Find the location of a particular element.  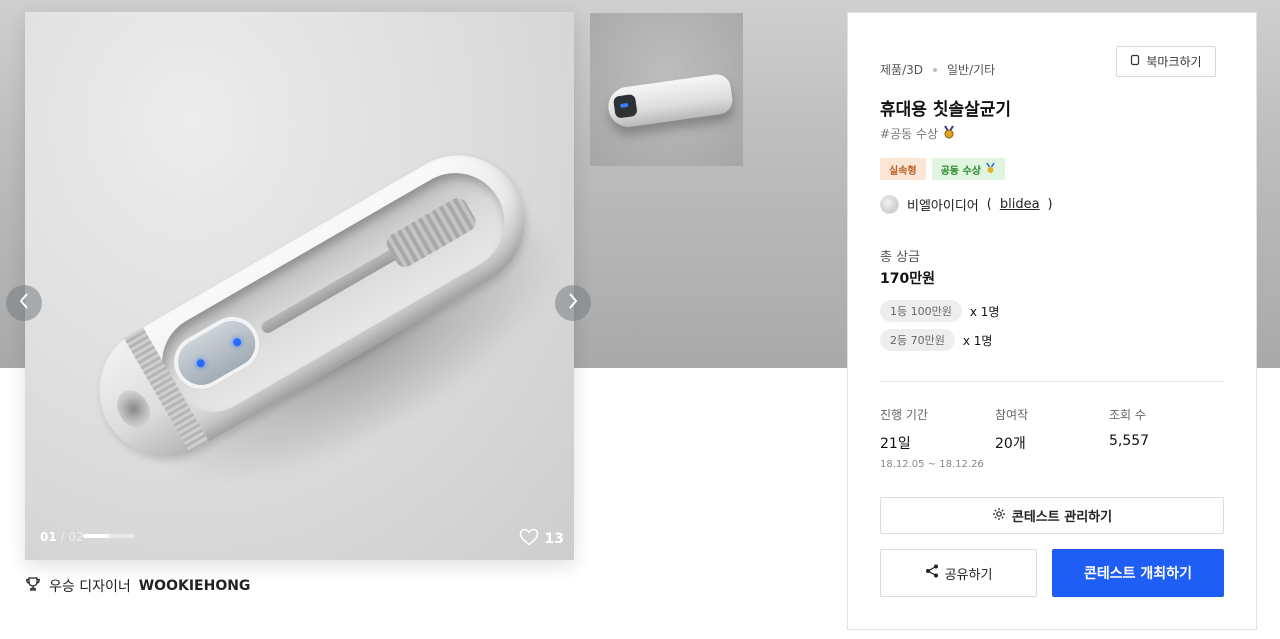

slide-progress-fill is located at coordinates (96, 536).